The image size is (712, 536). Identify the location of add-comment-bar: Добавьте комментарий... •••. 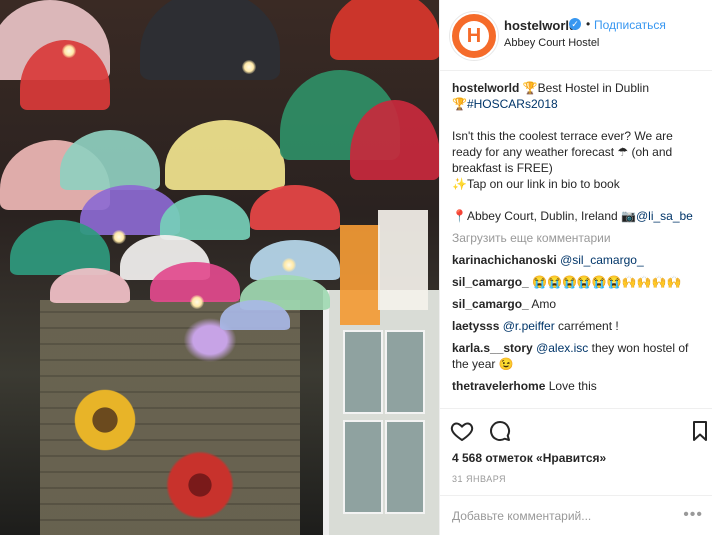
(576, 515).